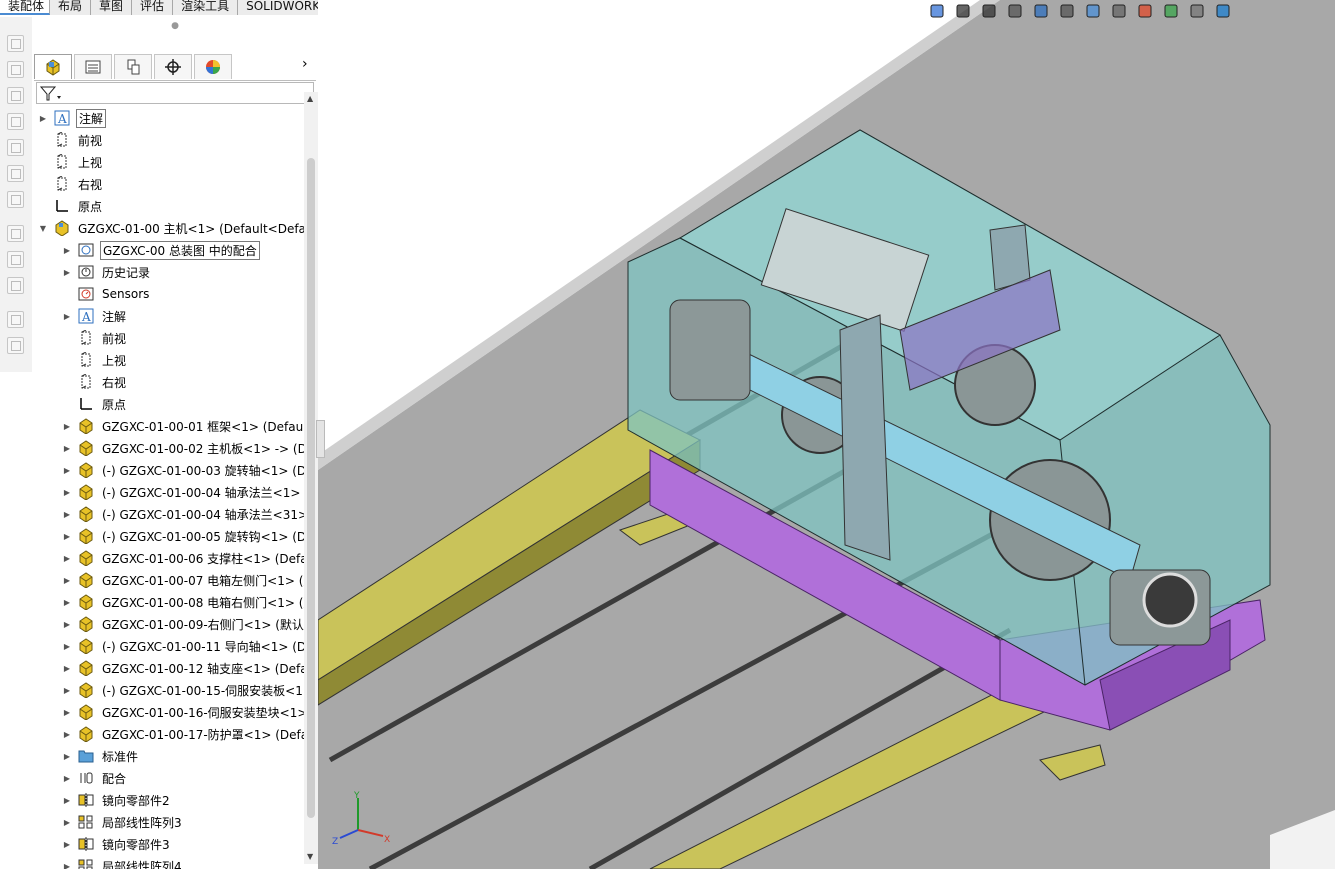  Describe the element at coordinates (183, 426) in the screenshot. I see `tree-item: ▶ GZGXC-01-00-01 框架<1> (Default` at that location.